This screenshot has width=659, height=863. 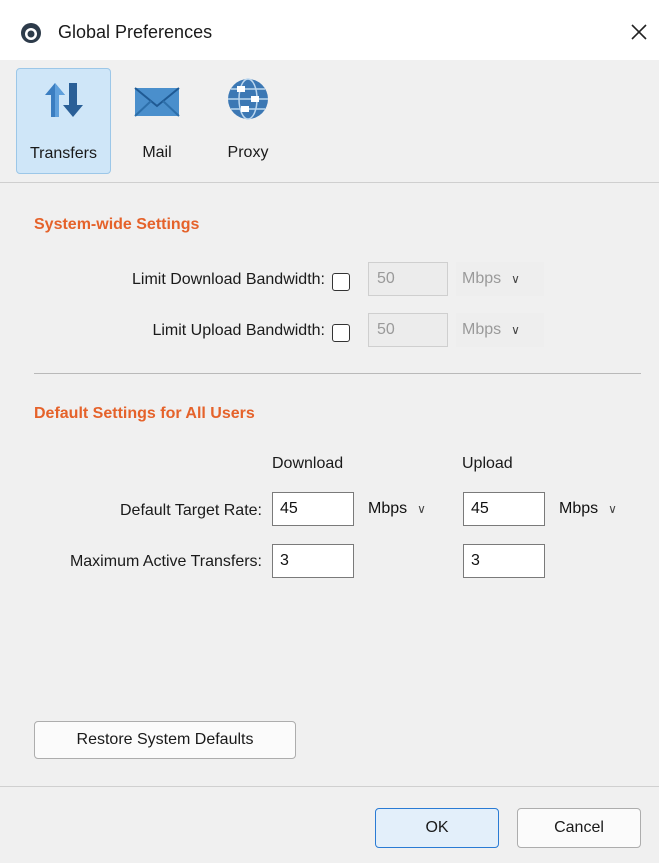 I want to click on tab-mail: Mail, so click(x=157, y=120).